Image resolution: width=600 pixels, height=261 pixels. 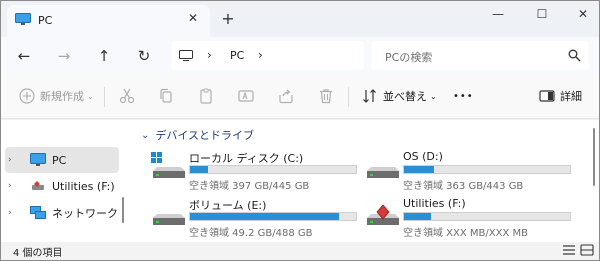 What do you see at coordinates (246, 158) in the screenshot?
I see `drive-name: ローカル ディスク (C:)` at bounding box center [246, 158].